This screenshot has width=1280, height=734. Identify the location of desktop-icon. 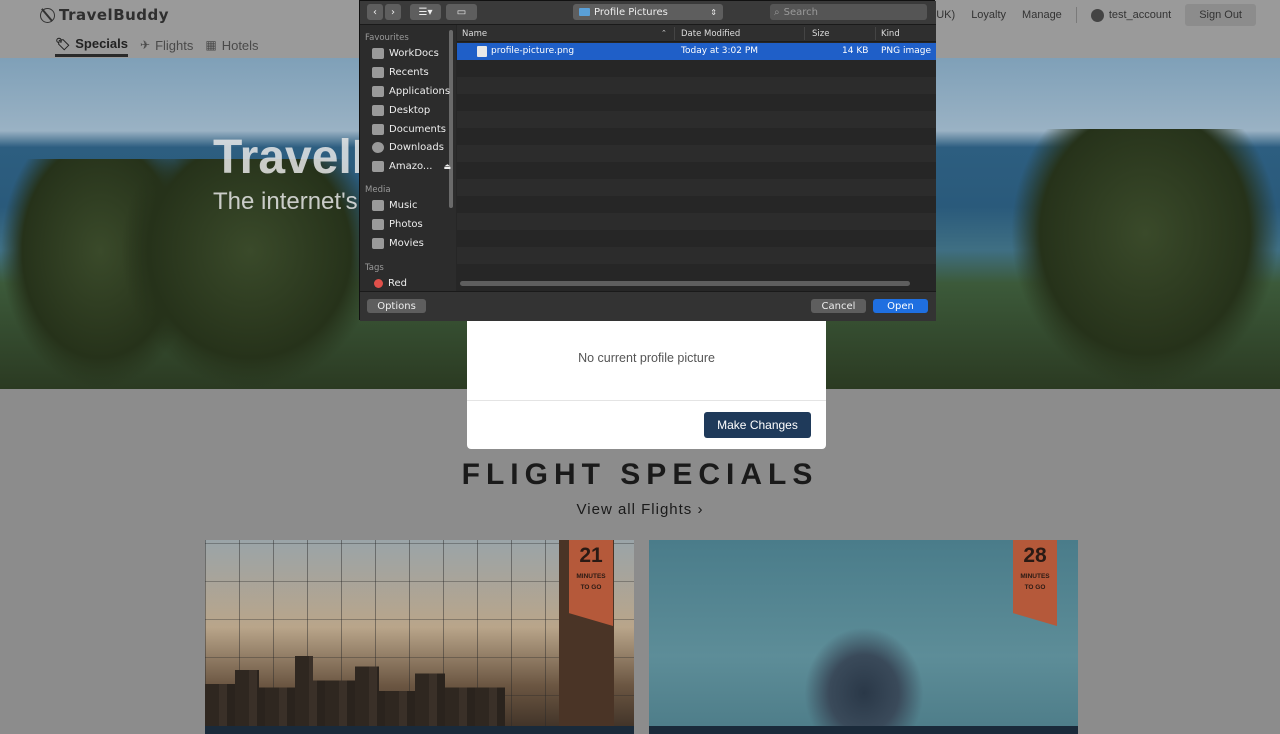
(378, 110).